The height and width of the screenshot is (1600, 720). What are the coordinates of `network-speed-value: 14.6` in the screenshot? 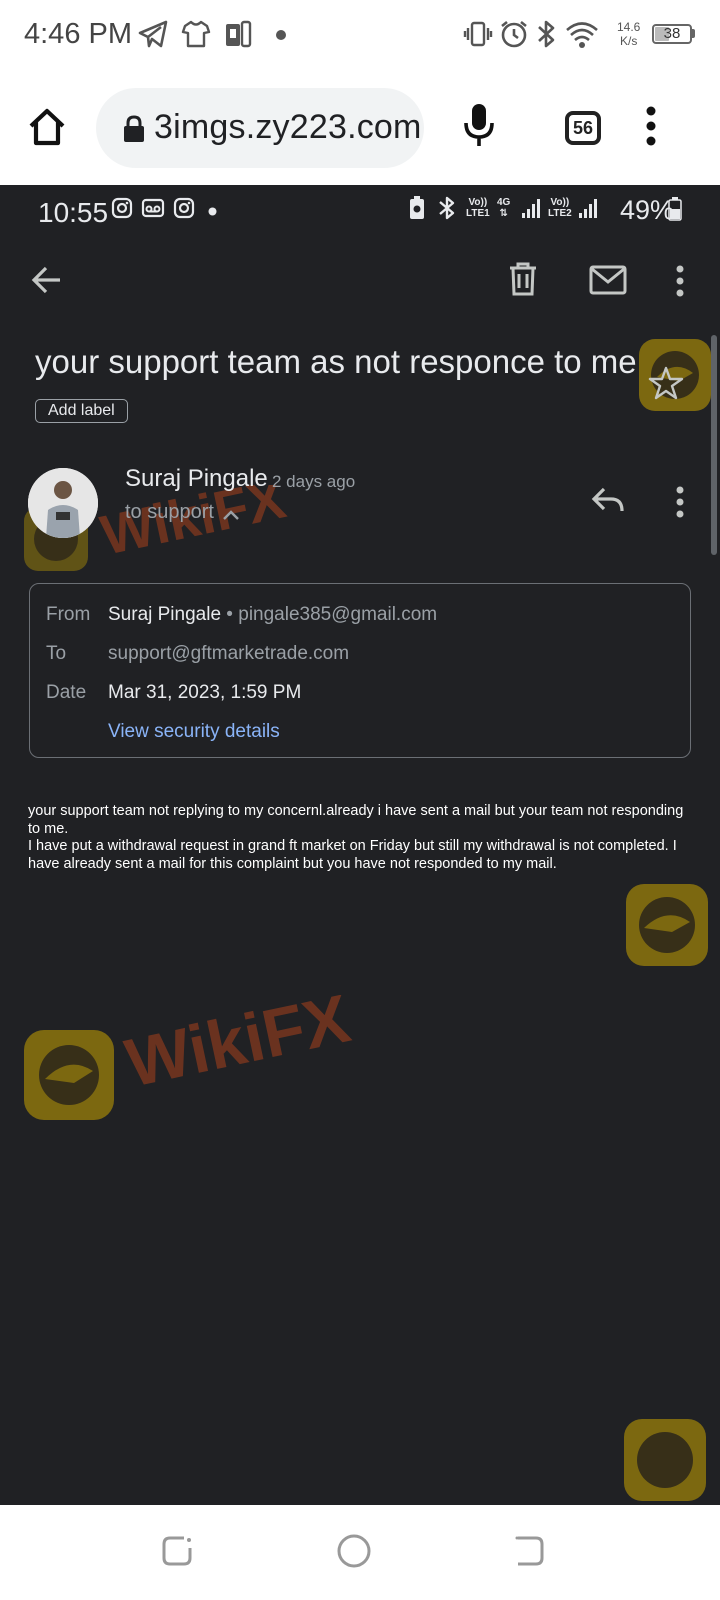 It's located at (629, 27).